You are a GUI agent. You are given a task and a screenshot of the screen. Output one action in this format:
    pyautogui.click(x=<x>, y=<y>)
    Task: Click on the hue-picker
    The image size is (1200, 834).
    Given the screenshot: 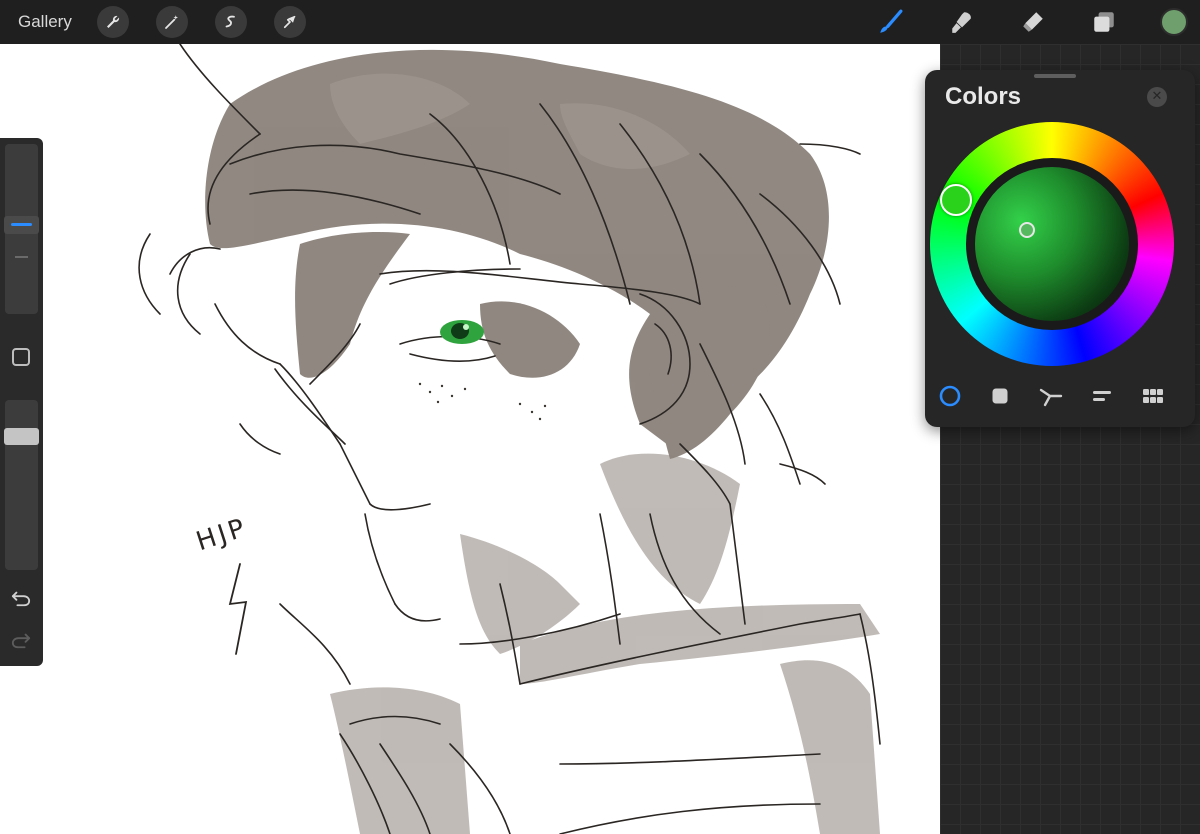 What is the action you would take?
    pyautogui.click(x=956, y=200)
    